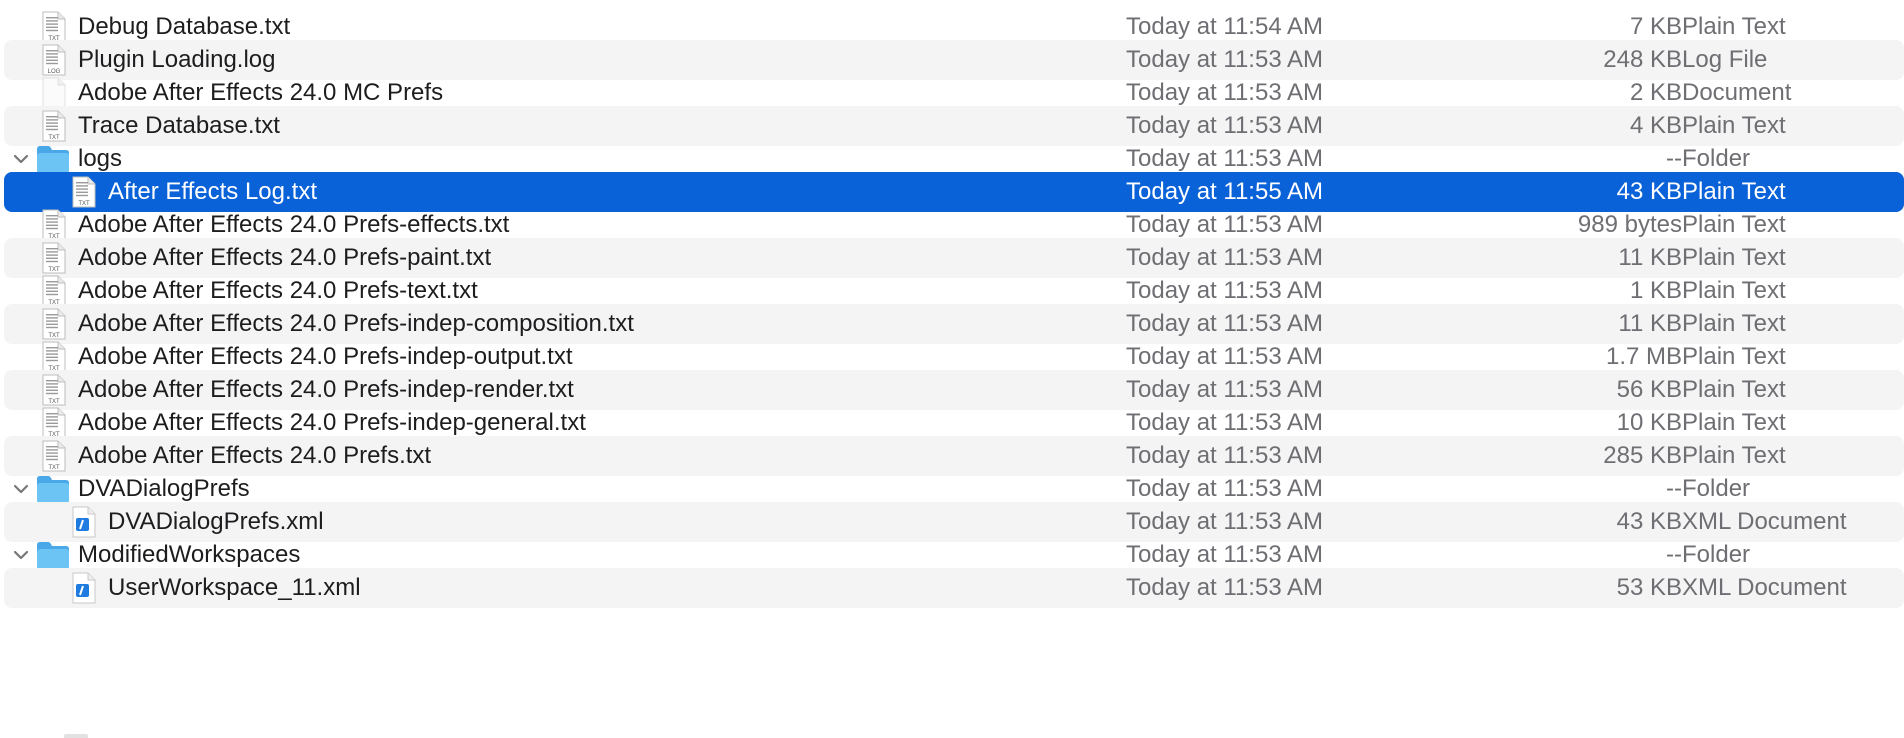  Describe the element at coordinates (234, 587) in the screenshot. I see `file-name: UserWorkspace_11.xml` at that location.